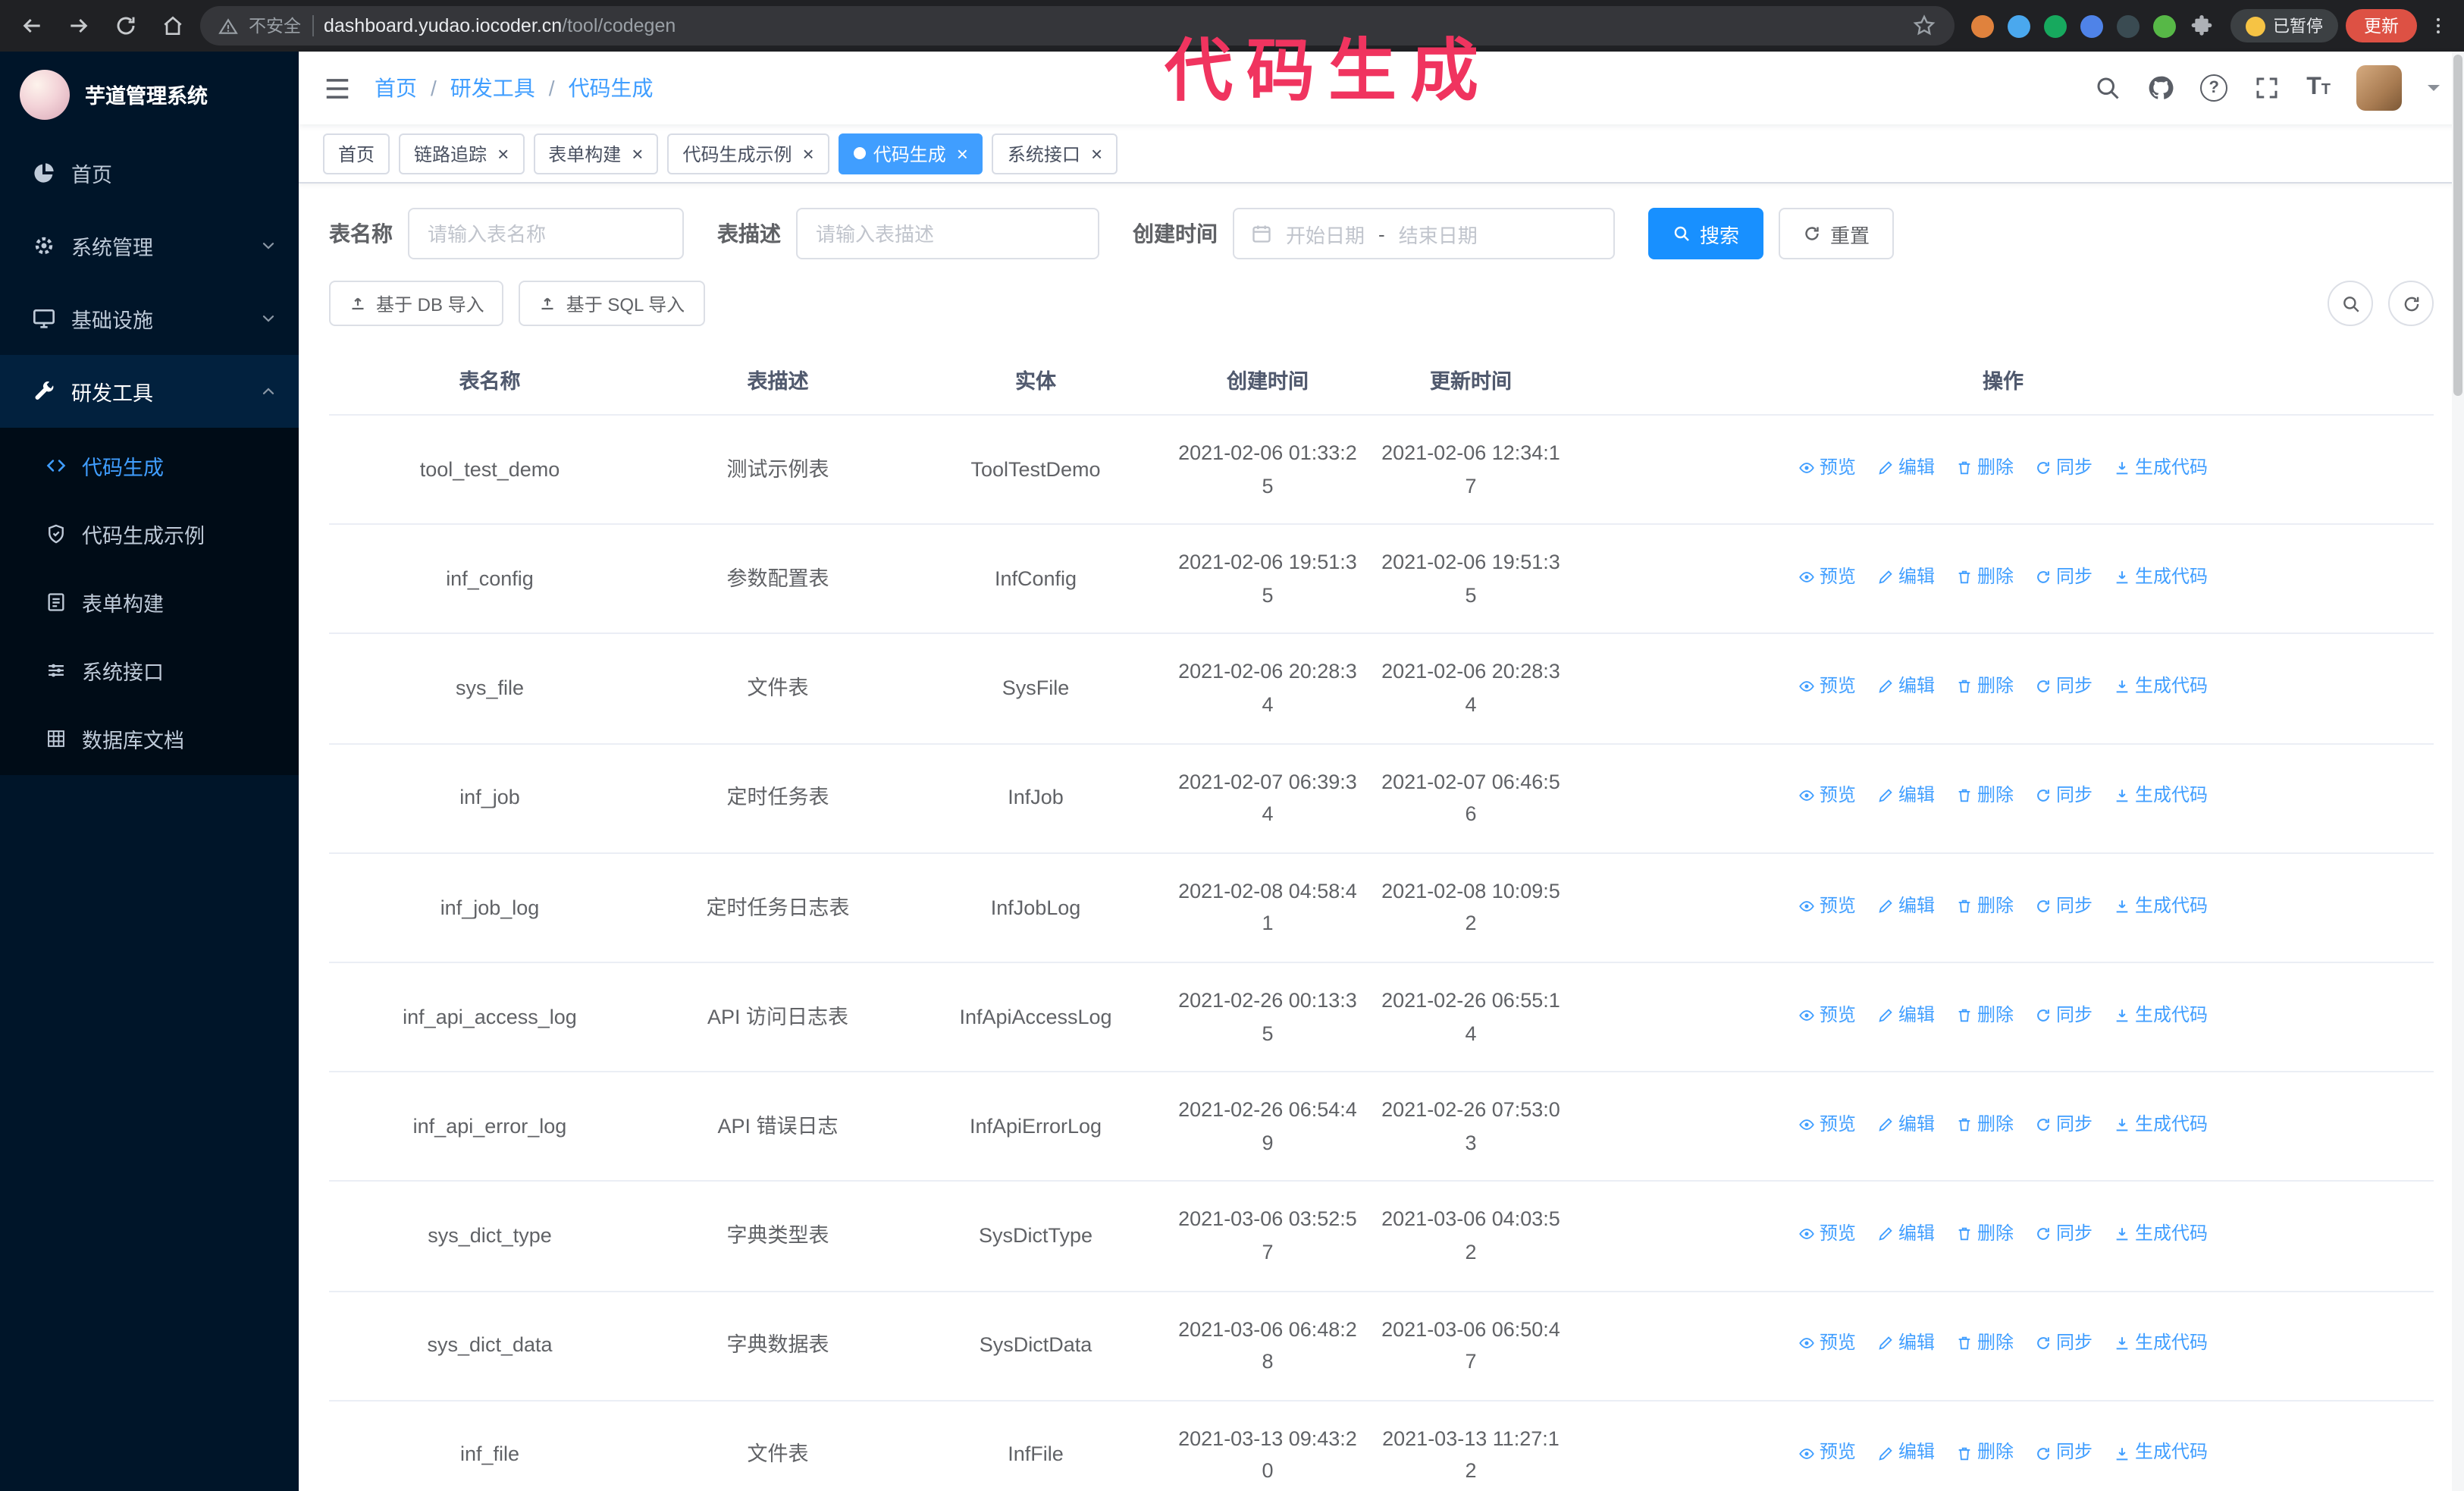 Image resolution: width=2464 pixels, height=1491 pixels. What do you see at coordinates (150, 670) in the screenshot?
I see `sidebar-subitem-system-api: 系统接口` at bounding box center [150, 670].